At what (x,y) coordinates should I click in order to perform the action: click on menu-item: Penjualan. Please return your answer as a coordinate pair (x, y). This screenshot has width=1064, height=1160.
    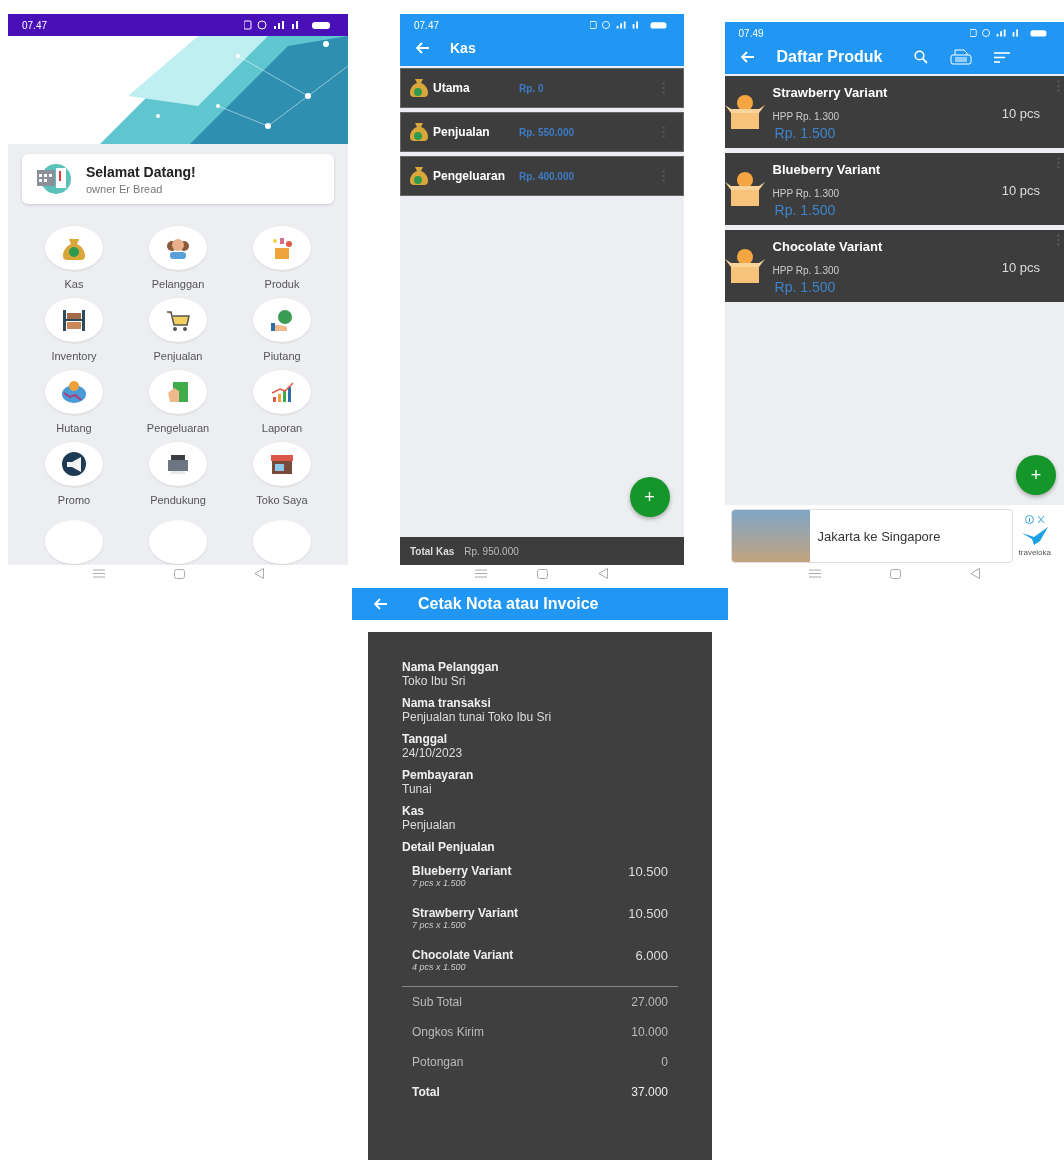
    Looking at the image, I should click on (178, 330).